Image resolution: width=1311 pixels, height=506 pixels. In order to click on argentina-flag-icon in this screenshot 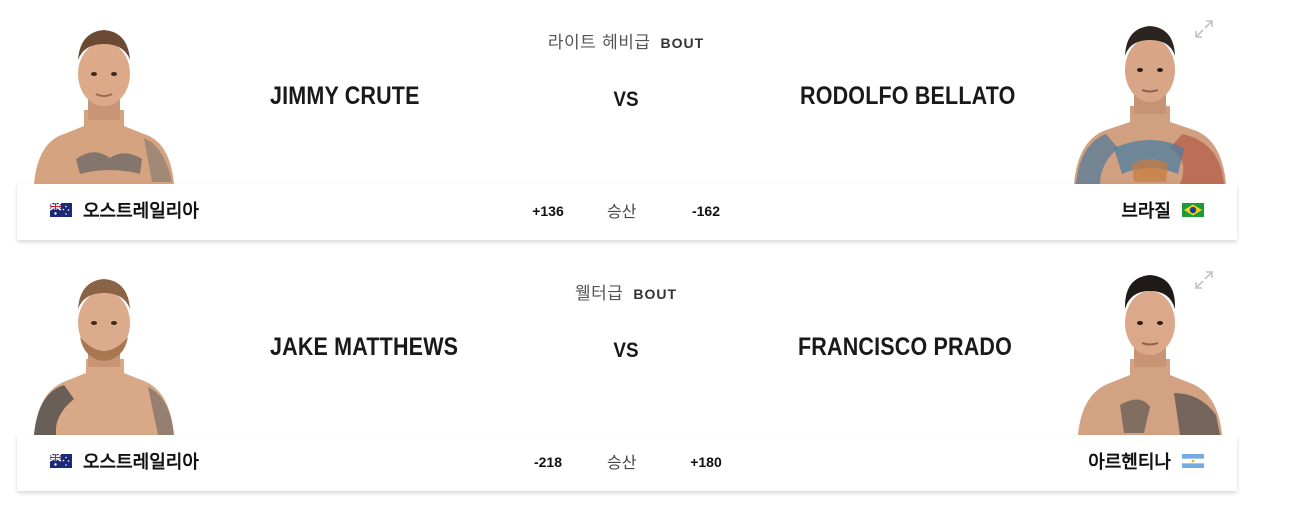, I will do `click(1193, 461)`.